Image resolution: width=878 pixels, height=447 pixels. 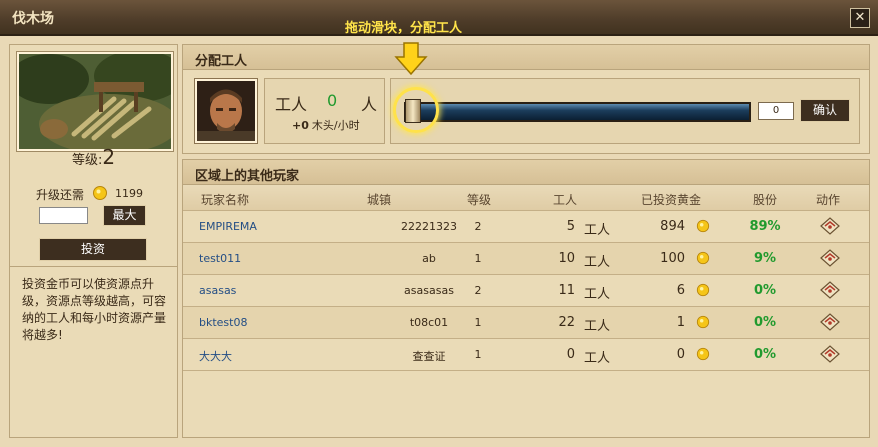 I want to click on worker-slider-box: 0 确认, so click(x=625, y=111).